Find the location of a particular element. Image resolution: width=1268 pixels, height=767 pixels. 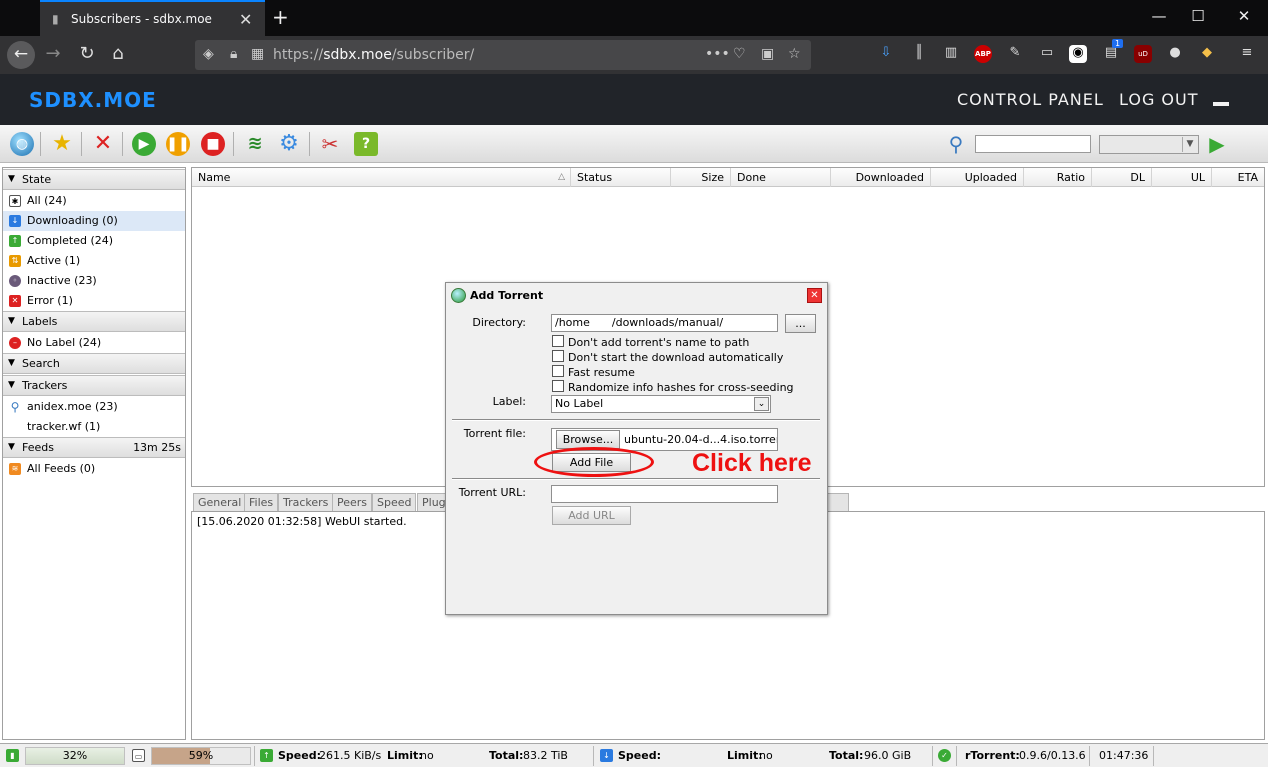

add-torrent-icon: ◍ is located at coordinates (22, 144).